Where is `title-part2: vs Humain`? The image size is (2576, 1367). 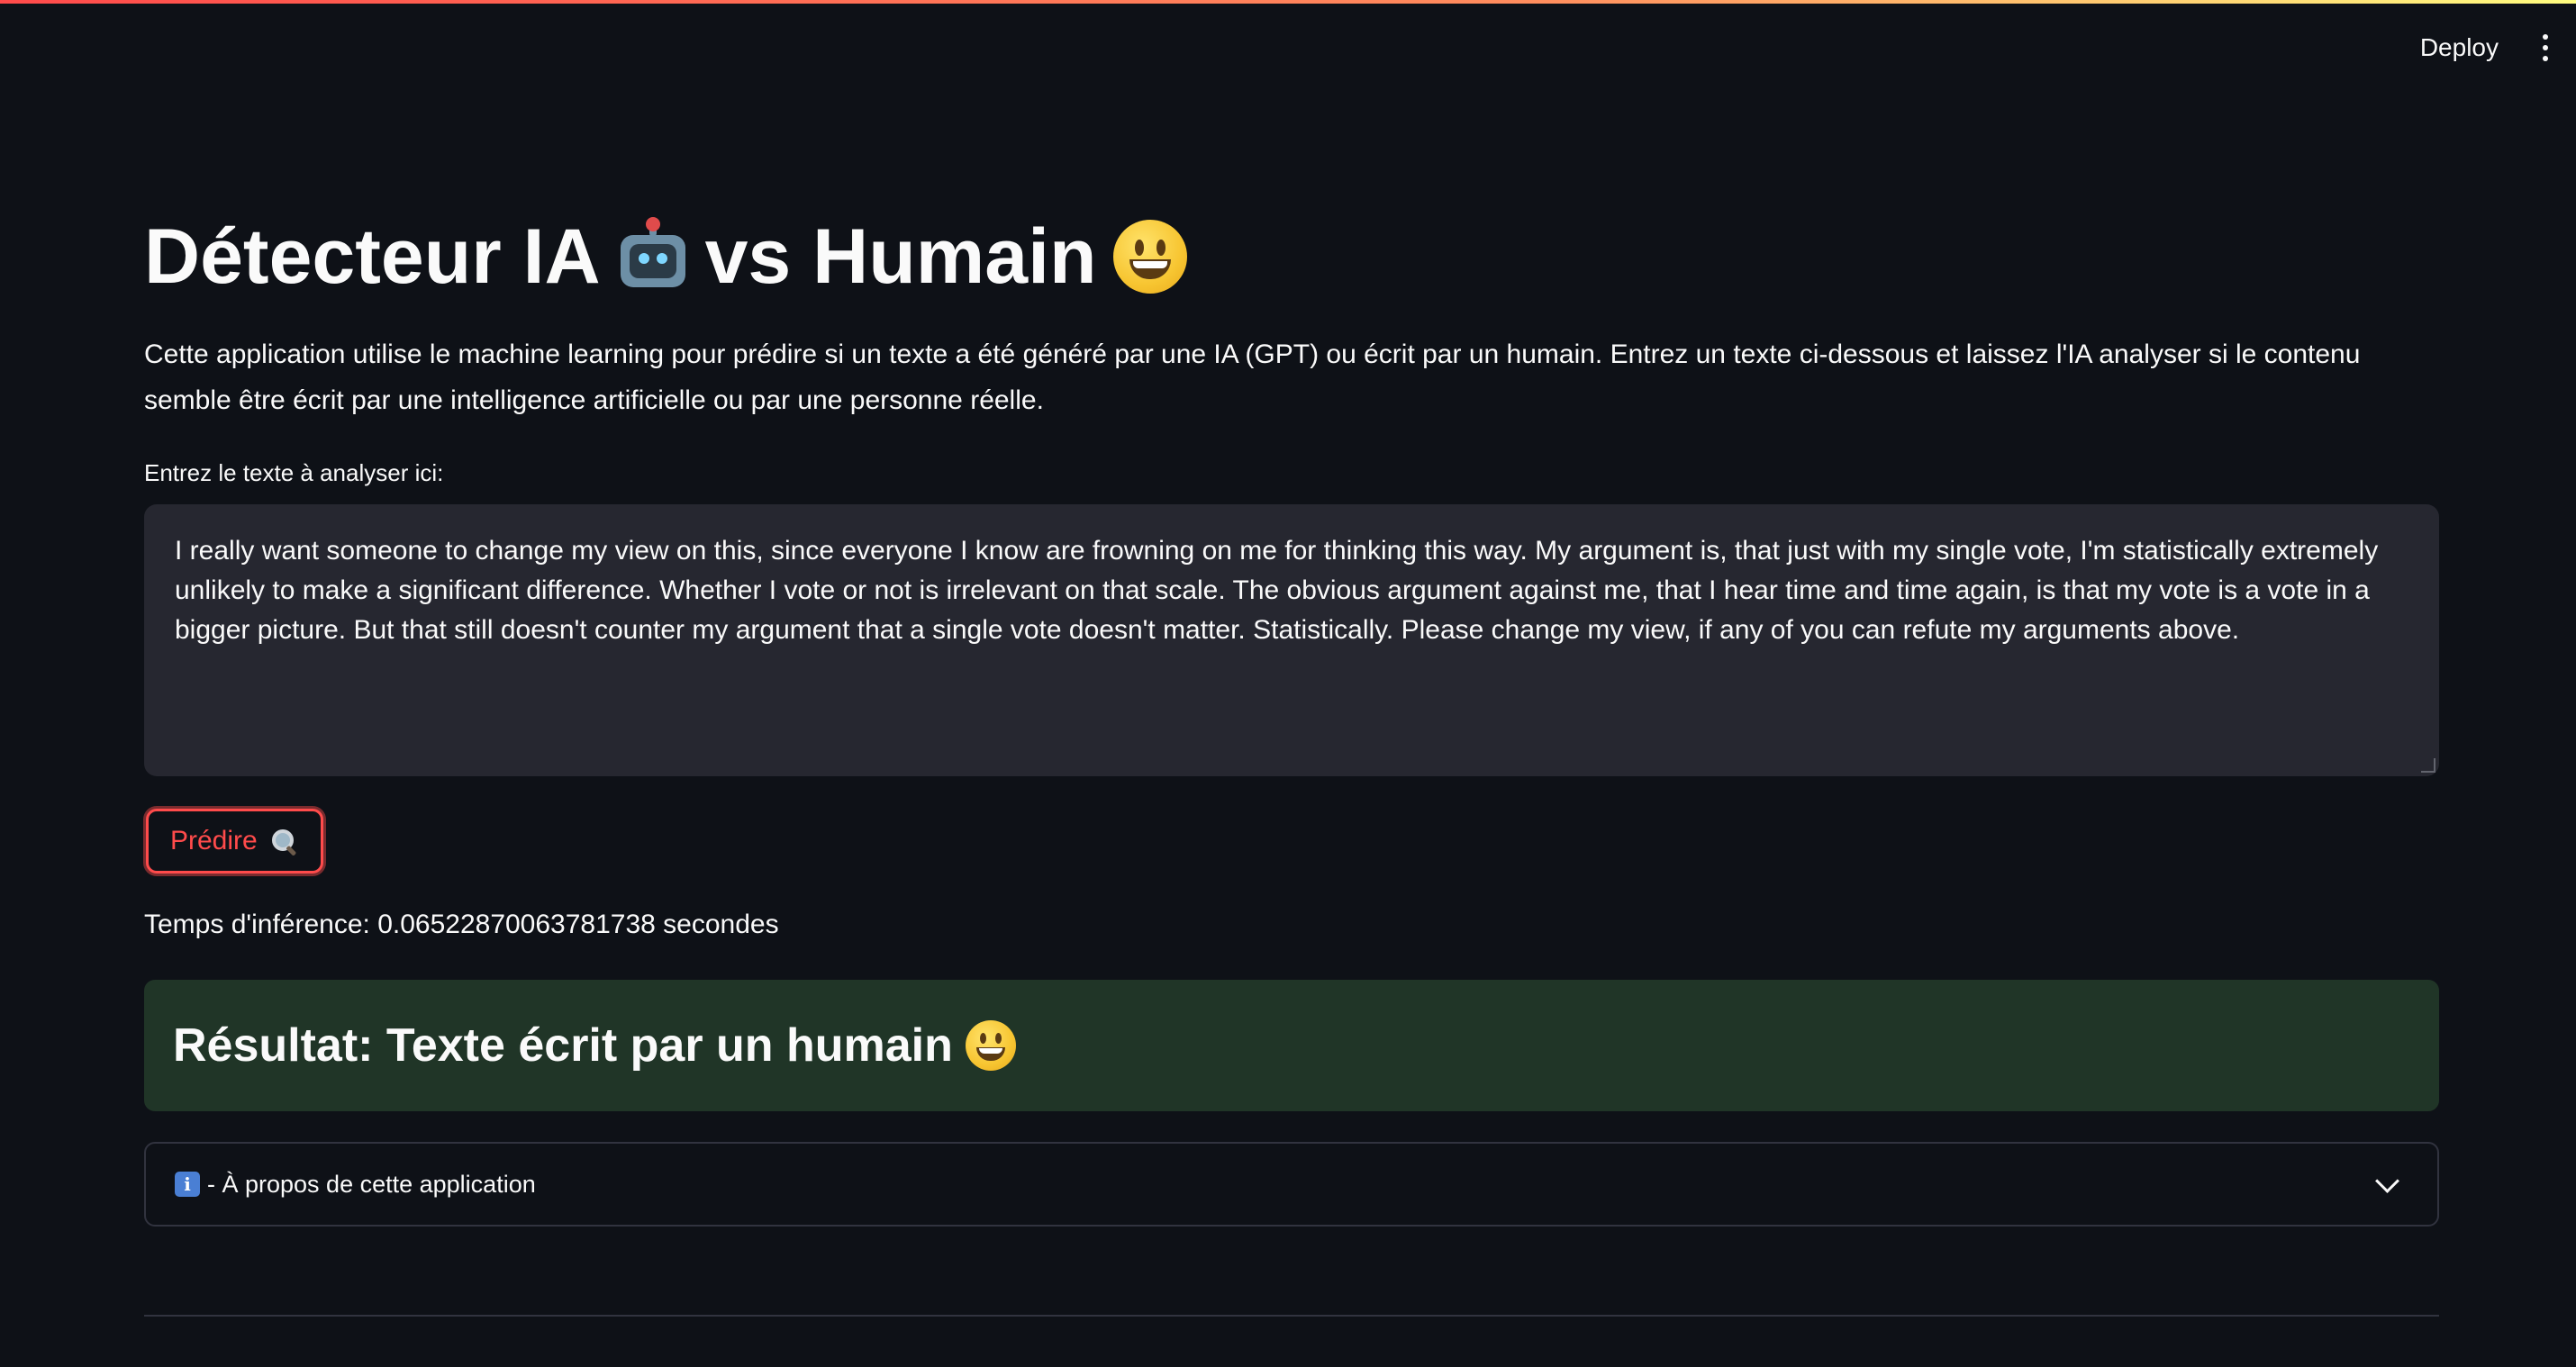 title-part2: vs Humain is located at coordinates (901, 257).